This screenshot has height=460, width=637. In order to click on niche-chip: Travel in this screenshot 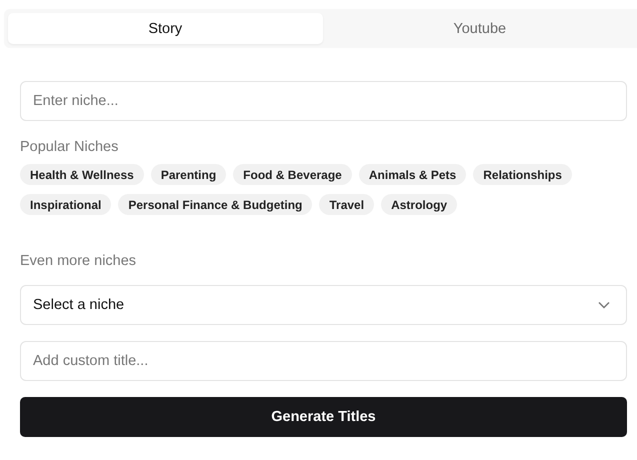, I will do `click(346, 204)`.